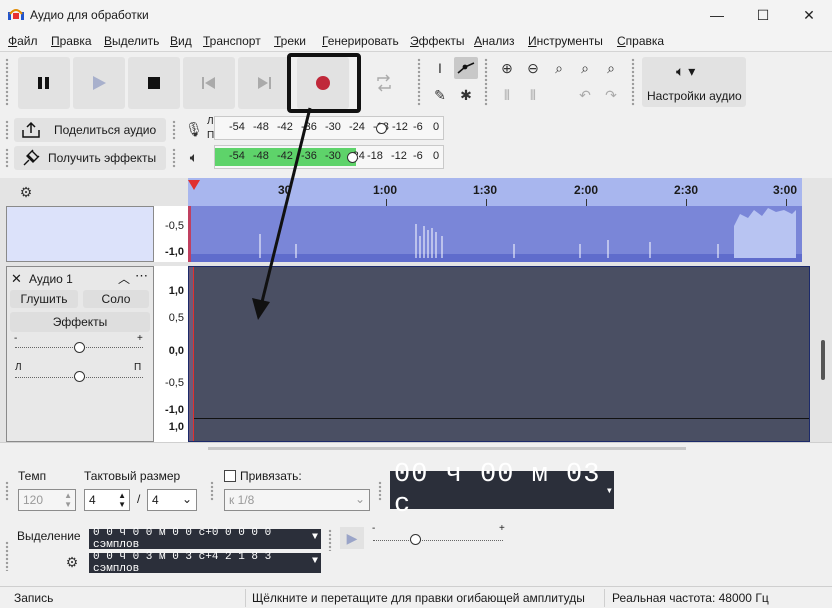 Image resolution: width=832 pixels, height=608 pixels. What do you see at coordinates (823, 360) in the screenshot?
I see `vertical-scrollbar` at bounding box center [823, 360].